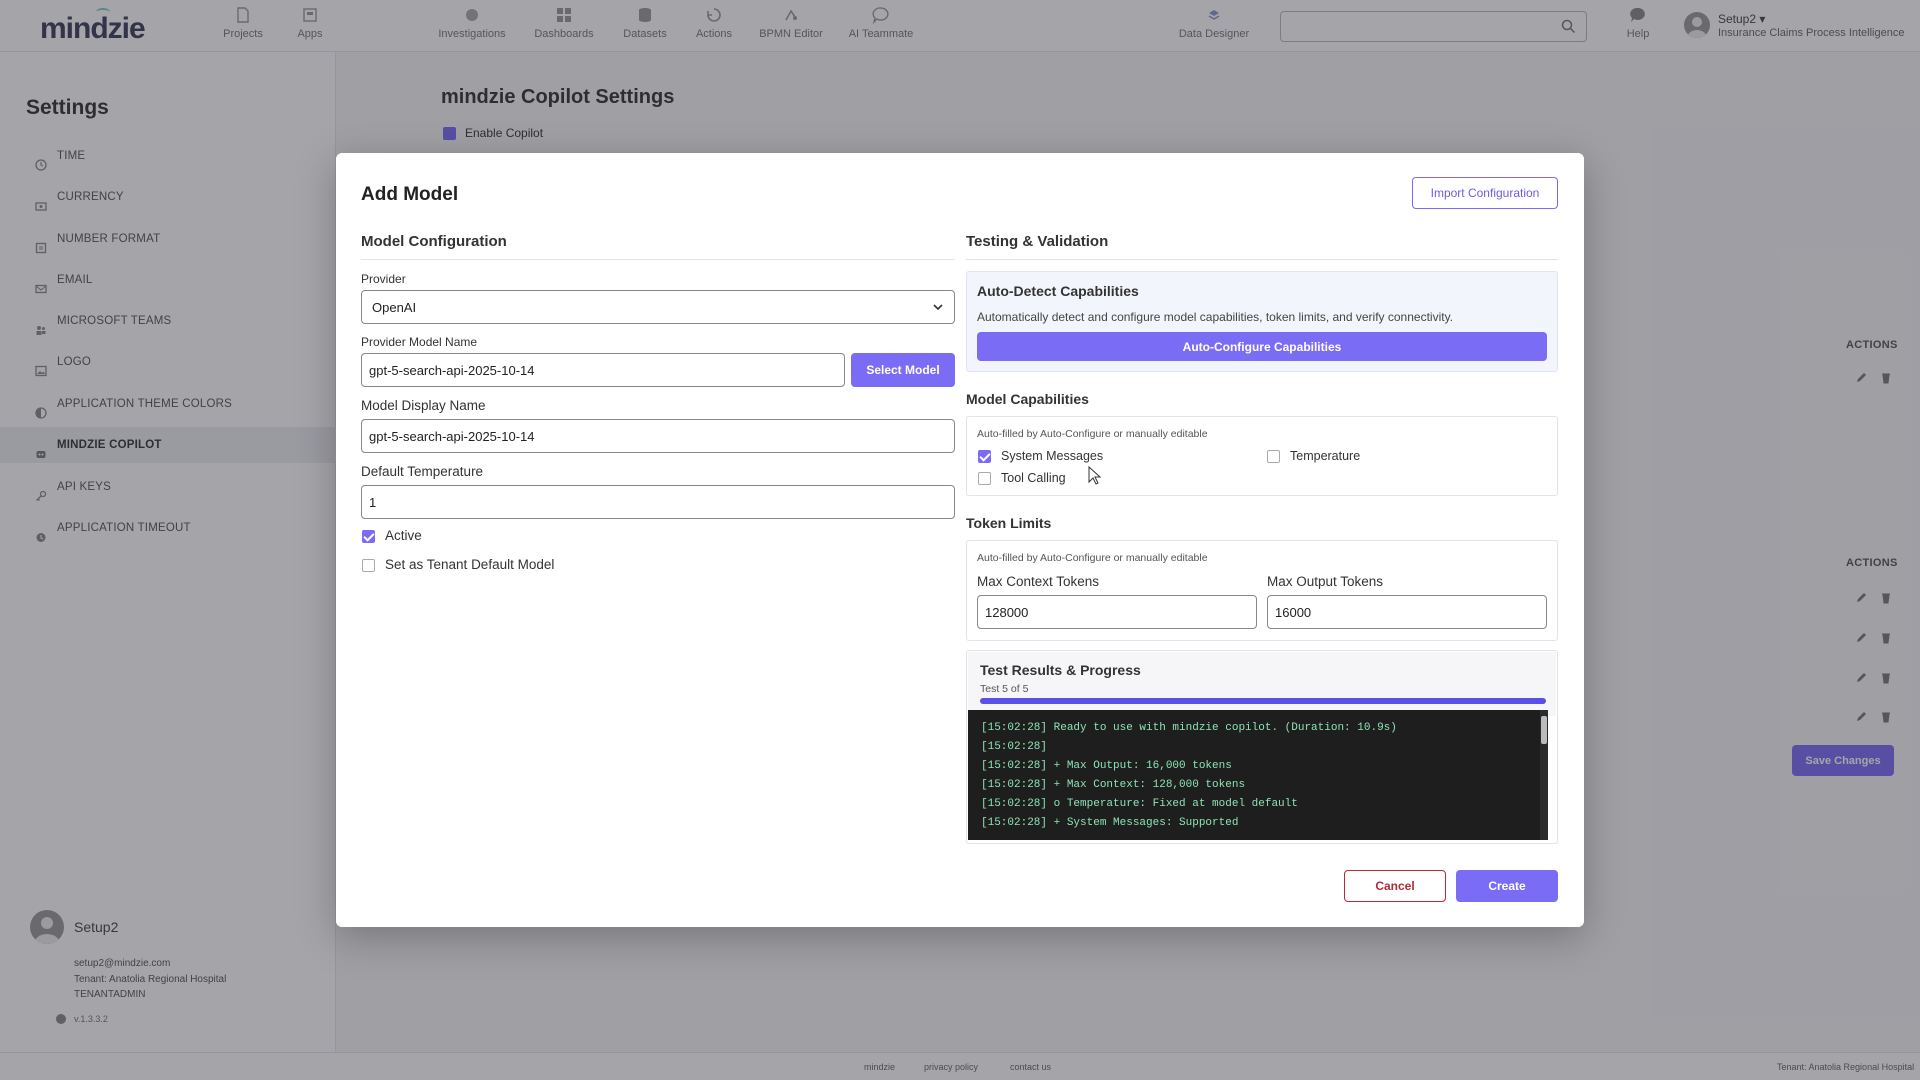  I want to click on max-context-input, so click(1117, 612).